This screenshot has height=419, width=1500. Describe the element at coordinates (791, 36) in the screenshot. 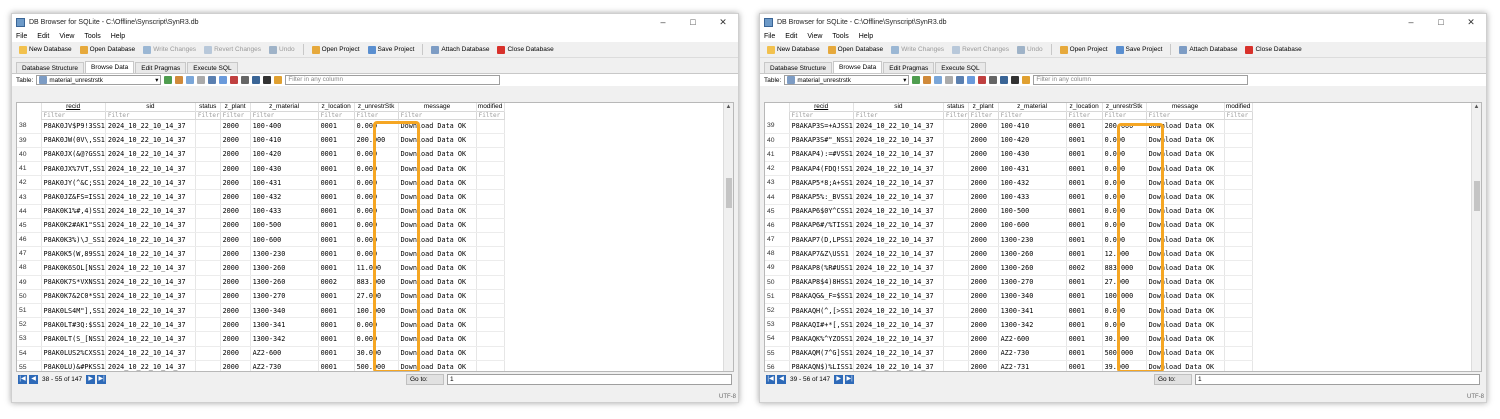

I see `menu-edit: Edit` at that location.